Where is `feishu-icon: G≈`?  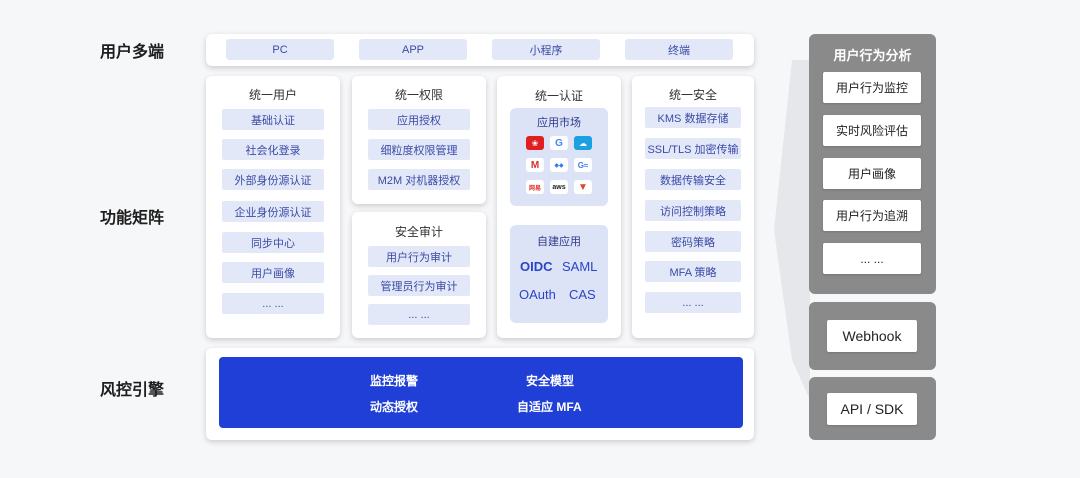 feishu-icon: G≈ is located at coordinates (583, 165).